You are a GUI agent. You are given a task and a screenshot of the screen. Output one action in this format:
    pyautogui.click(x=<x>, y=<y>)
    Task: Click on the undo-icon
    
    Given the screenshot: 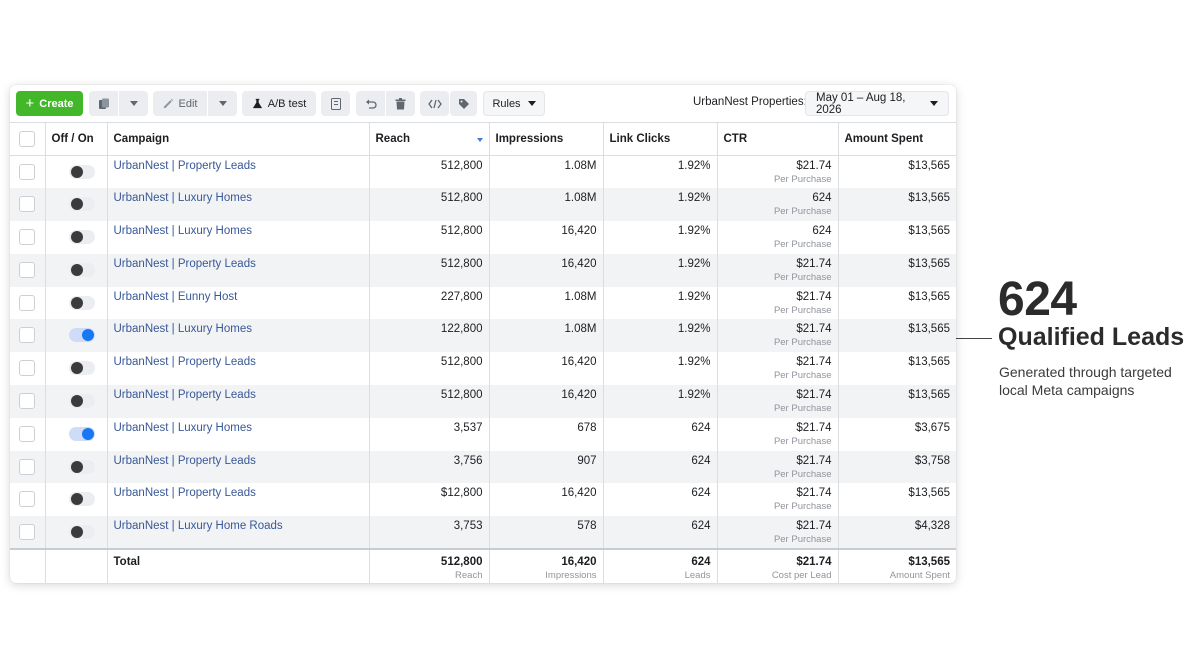 What is the action you would take?
    pyautogui.click(x=370, y=103)
    